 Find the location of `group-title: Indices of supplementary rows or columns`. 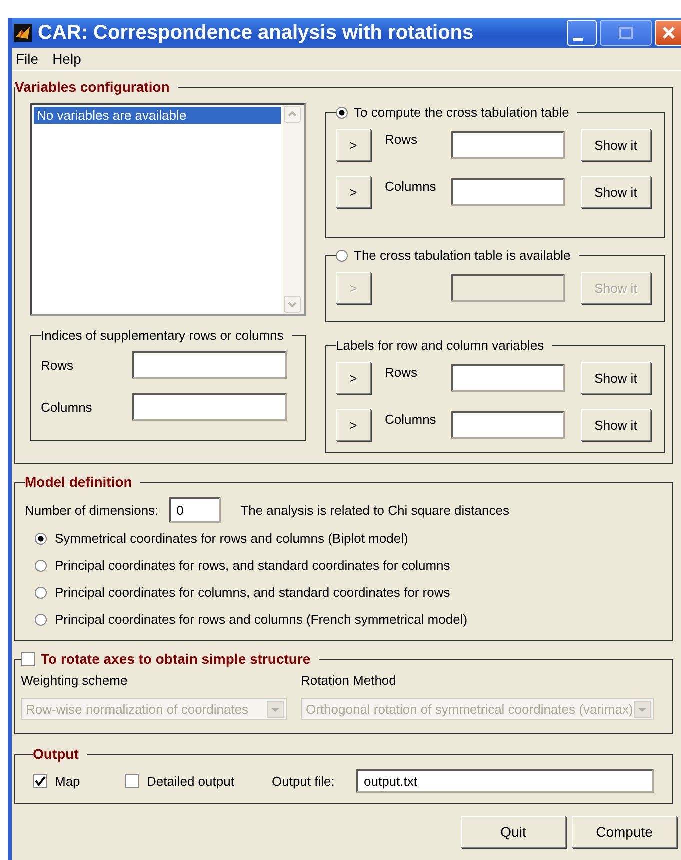

group-title: Indices of supplementary rows or columns is located at coordinates (162, 335).